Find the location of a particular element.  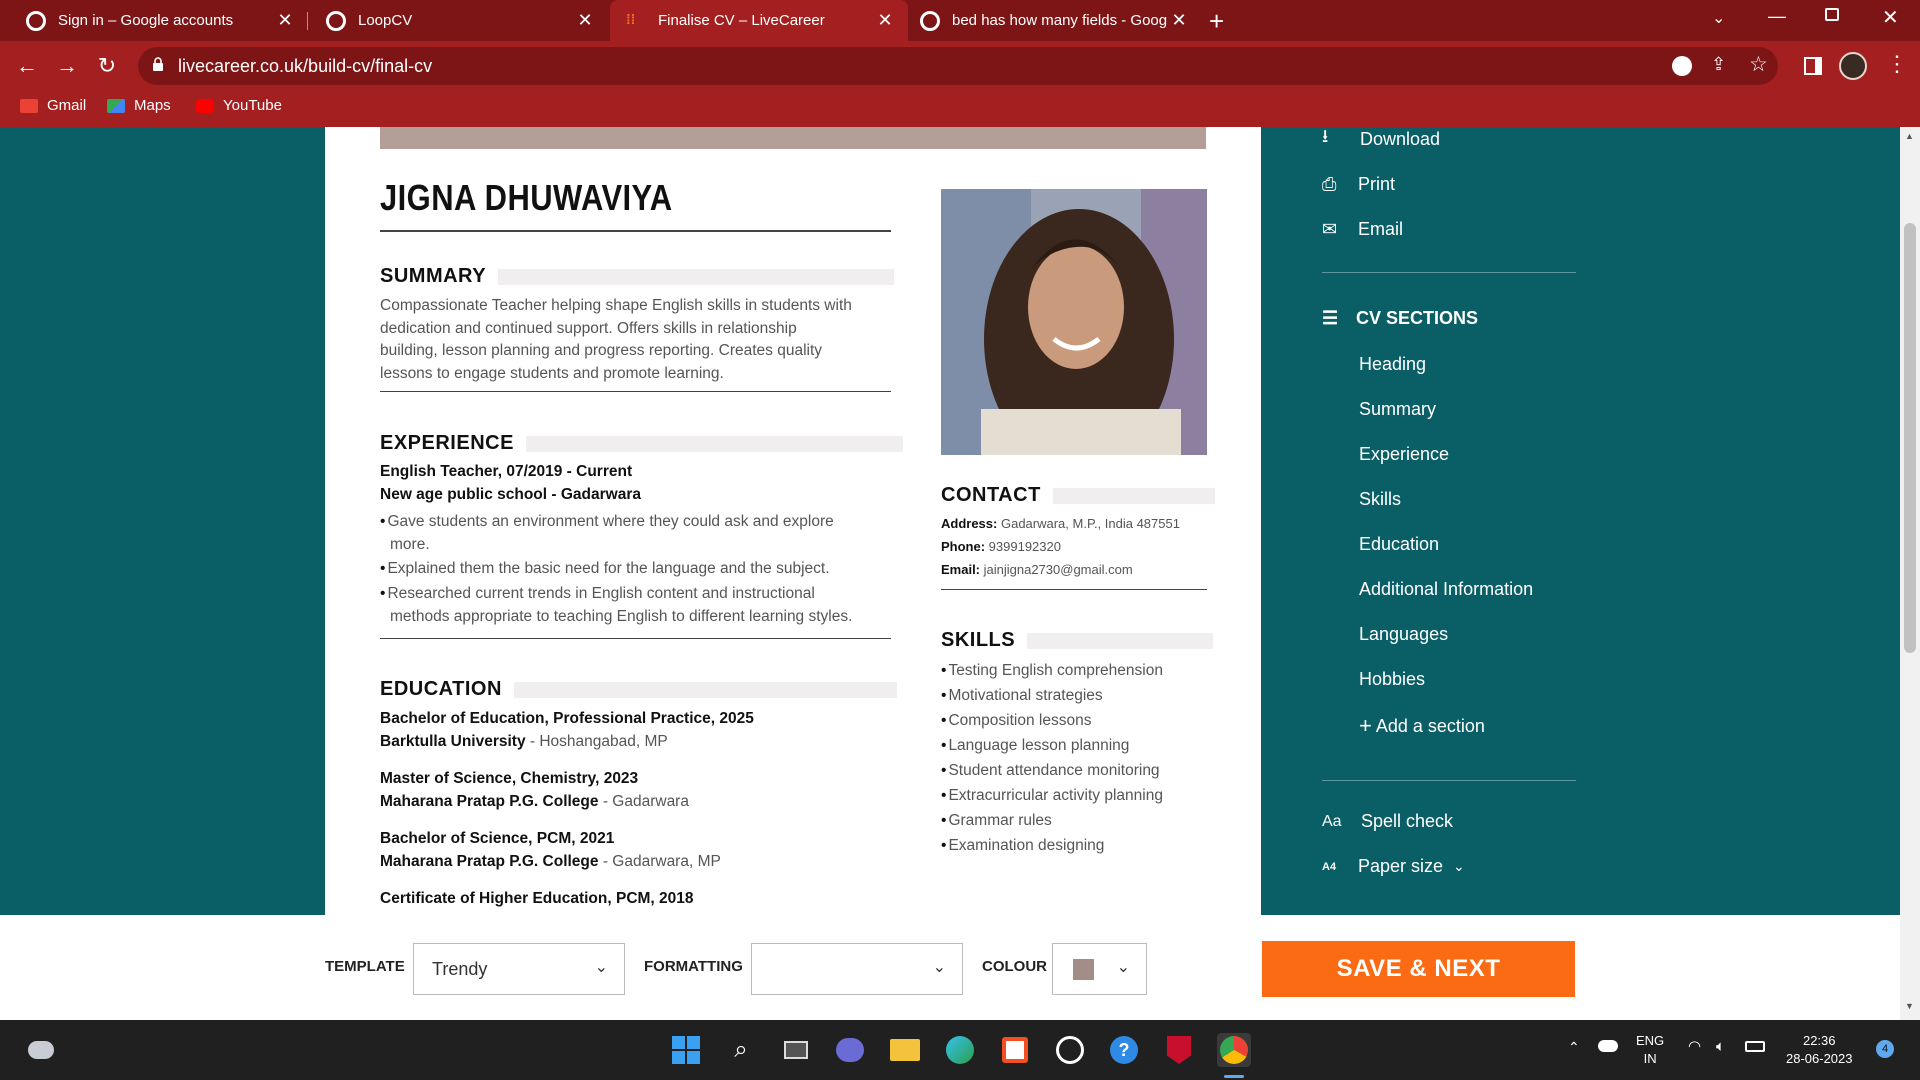

scrollbar-thumb is located at coordinates (1910, 438).